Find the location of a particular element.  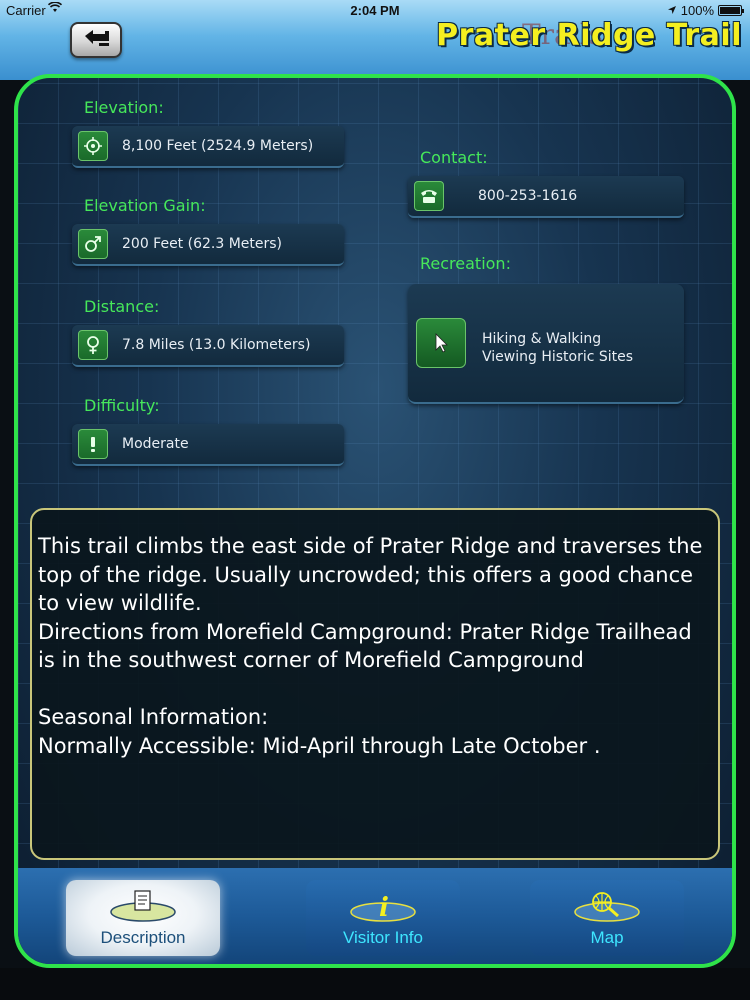

svg-text: i is located at coordinates (384, 907).